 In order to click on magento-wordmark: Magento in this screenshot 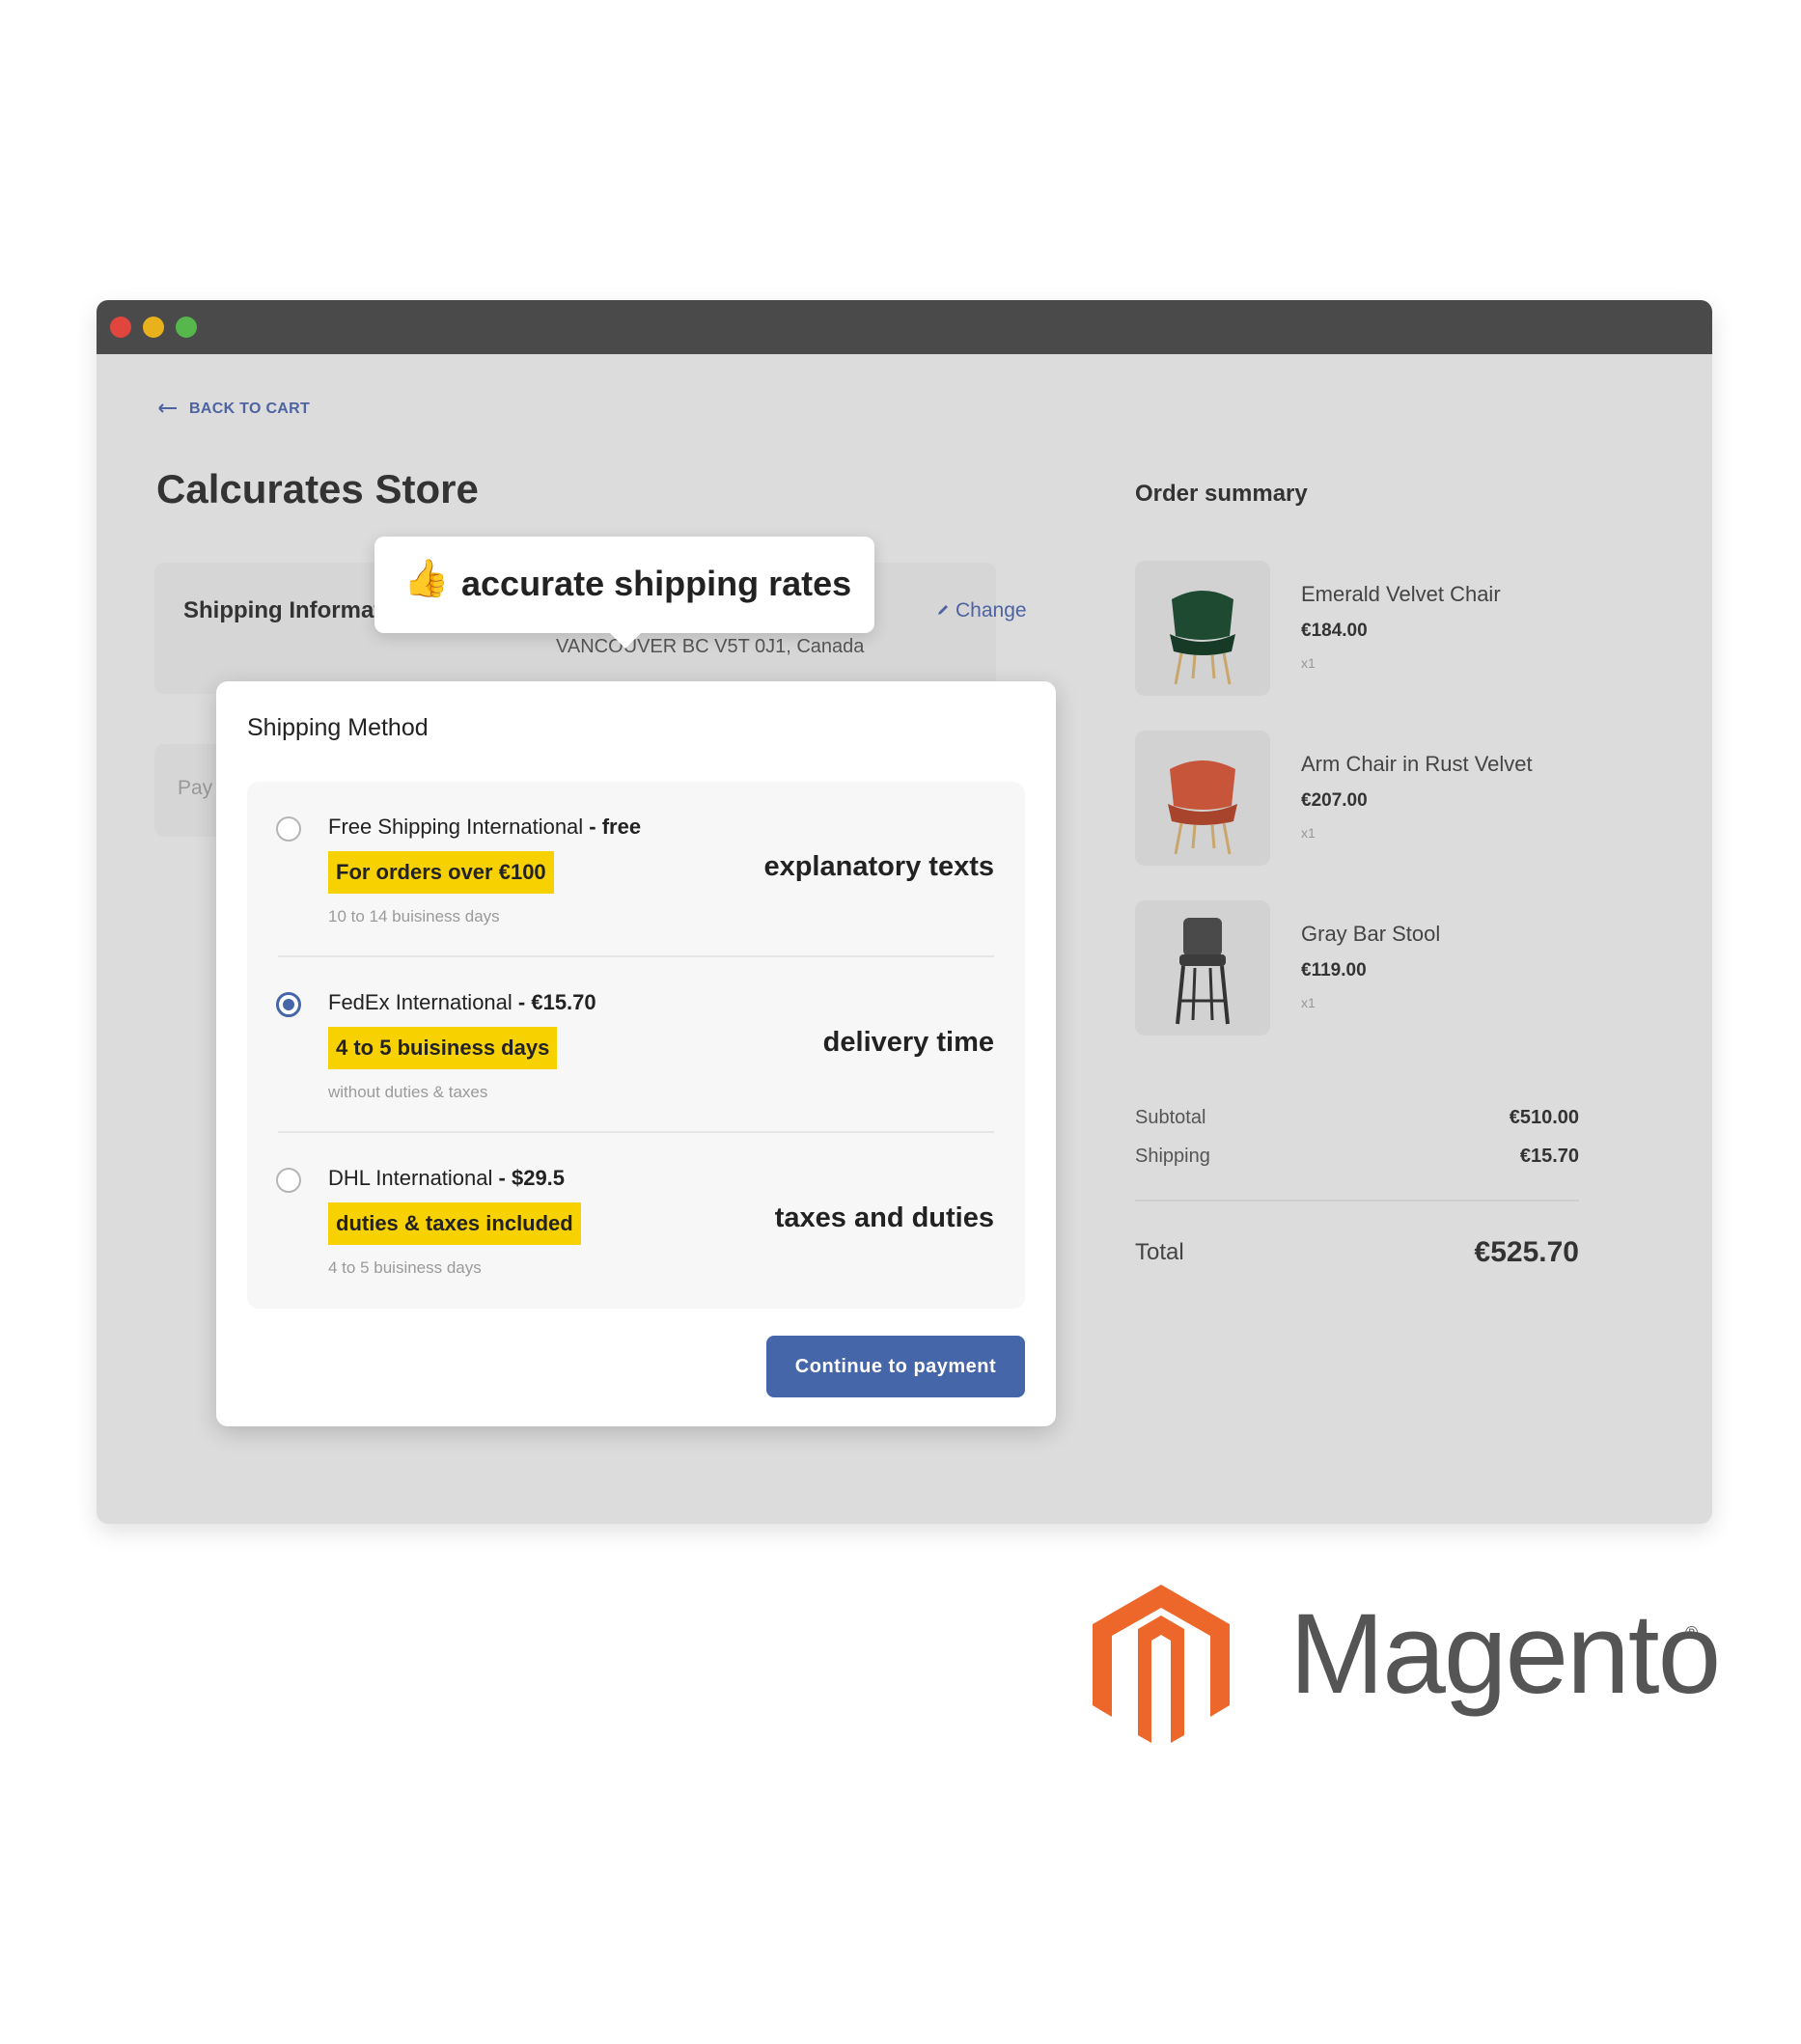, I will do `click(1505, 1654)`.